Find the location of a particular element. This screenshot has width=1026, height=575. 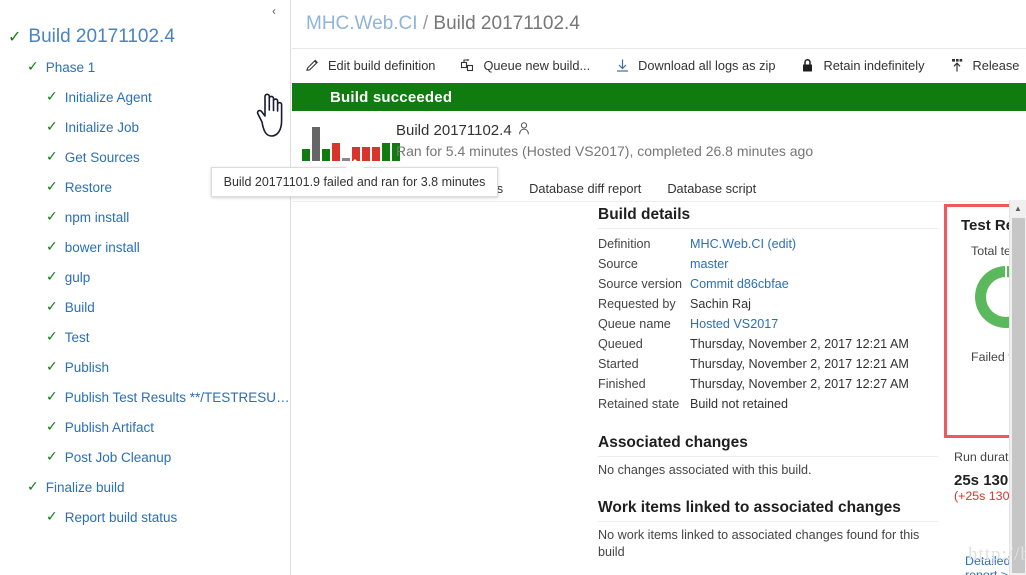

toolbar-download-all-logs-as-zip-button: Download all logs as zip is located at coordinates (694, 65).